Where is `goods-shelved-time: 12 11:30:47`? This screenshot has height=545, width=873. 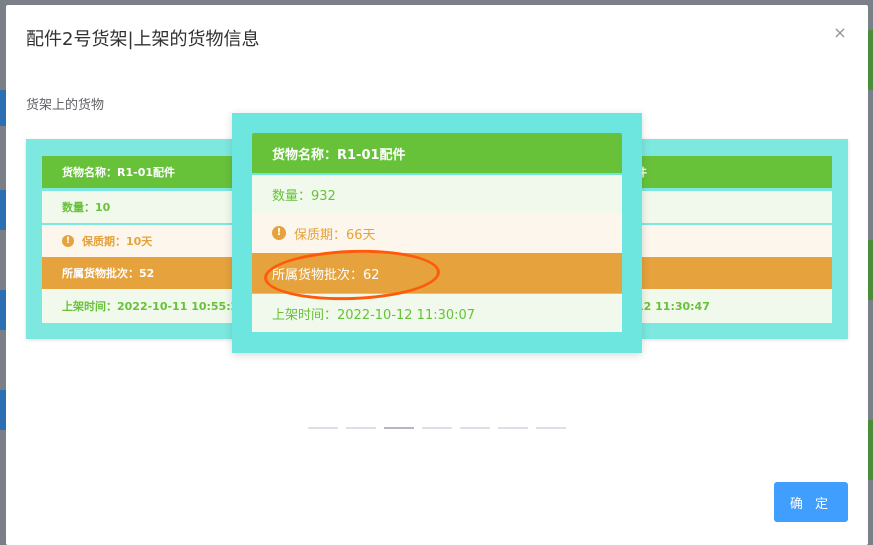 goods-shelved-time: 12 11:30:47 is located at coordinates (737, 306).